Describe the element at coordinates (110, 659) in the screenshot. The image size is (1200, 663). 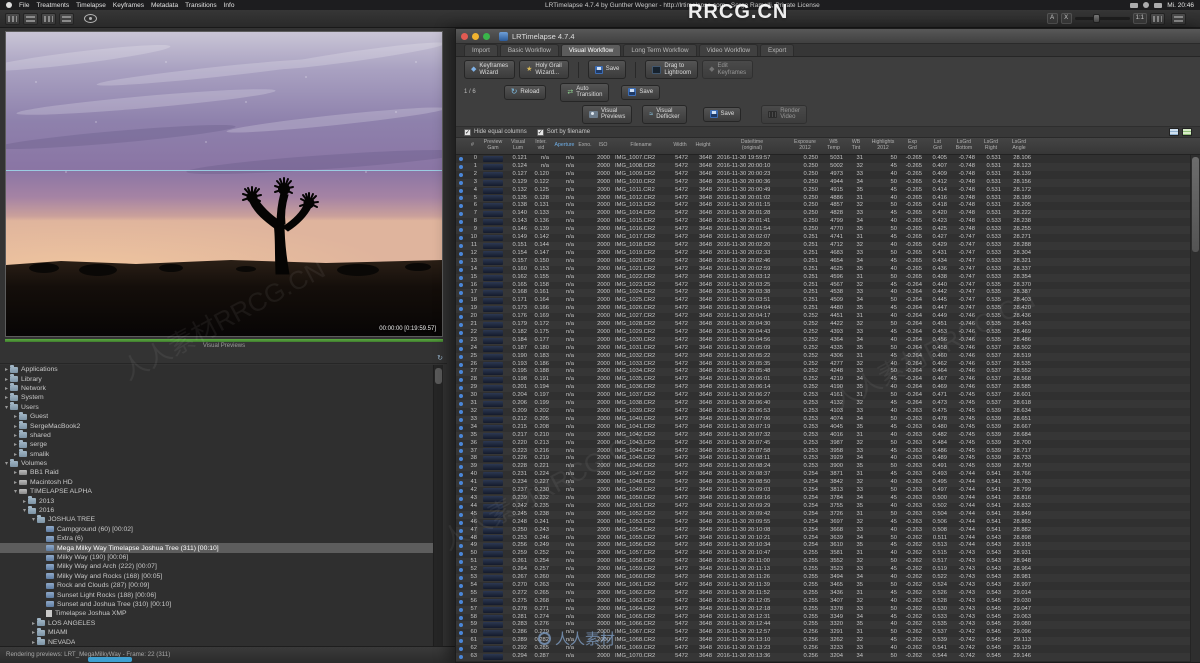
I see `horizontal-scrollbar-thumb` at that location.